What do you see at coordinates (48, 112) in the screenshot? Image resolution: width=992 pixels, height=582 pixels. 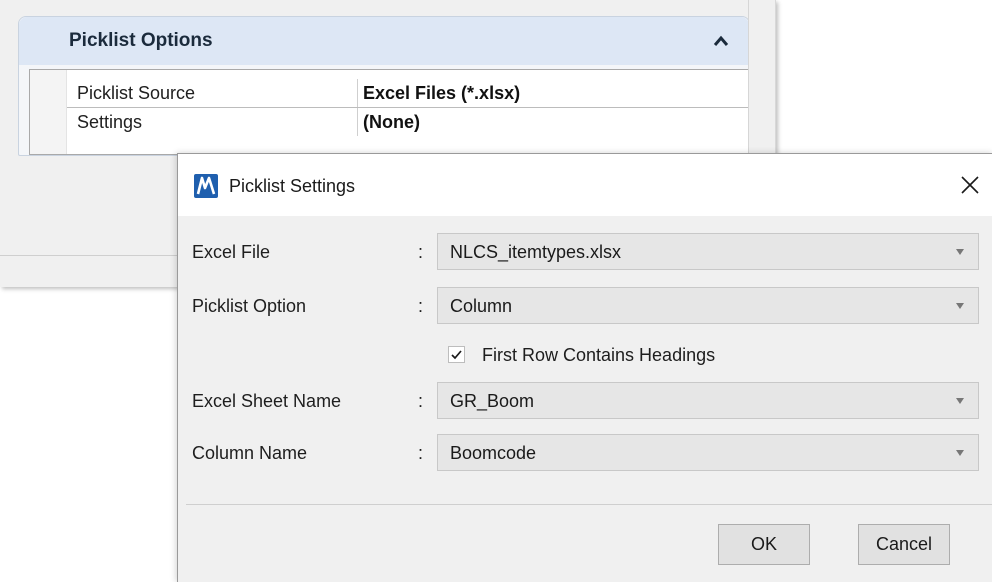 I see `property-grid-gutter` at bounding box center [48, 112].